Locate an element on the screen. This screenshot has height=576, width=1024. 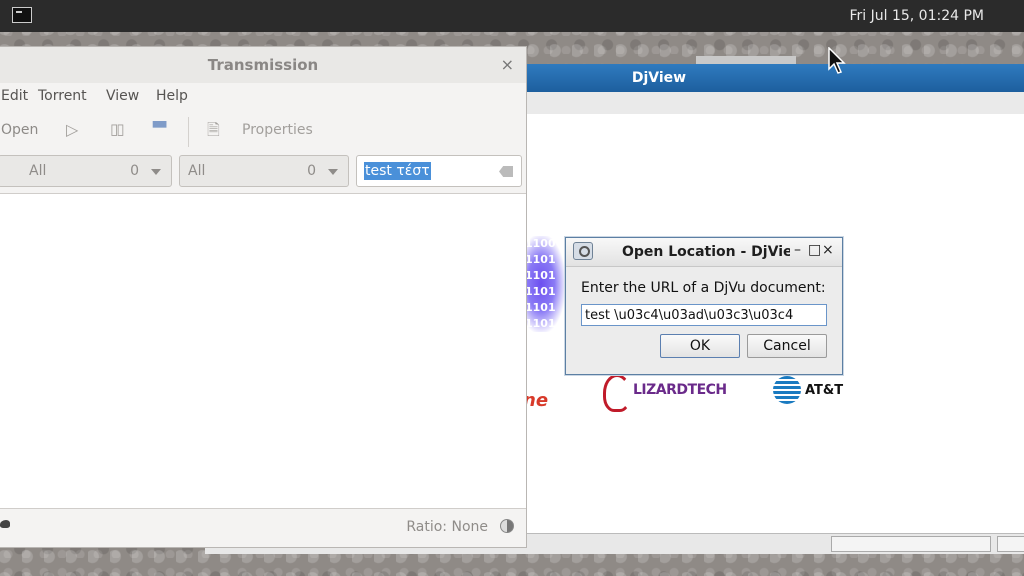
dialog-prompt: Enter the URL of a DjVu document: is located at coordinates (703, 288).